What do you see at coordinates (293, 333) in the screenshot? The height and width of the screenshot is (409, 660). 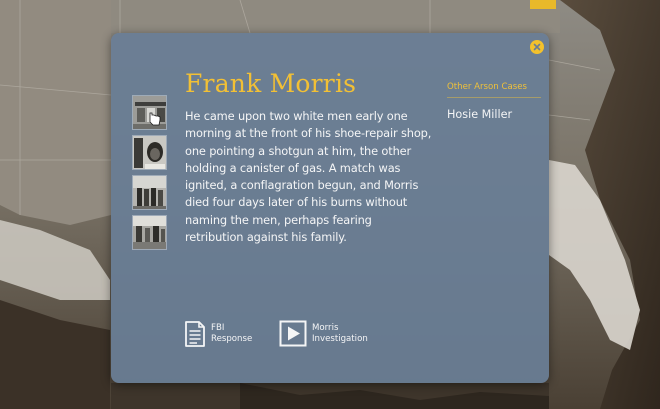 I see `play-icon` at bounding box center [293, 333].